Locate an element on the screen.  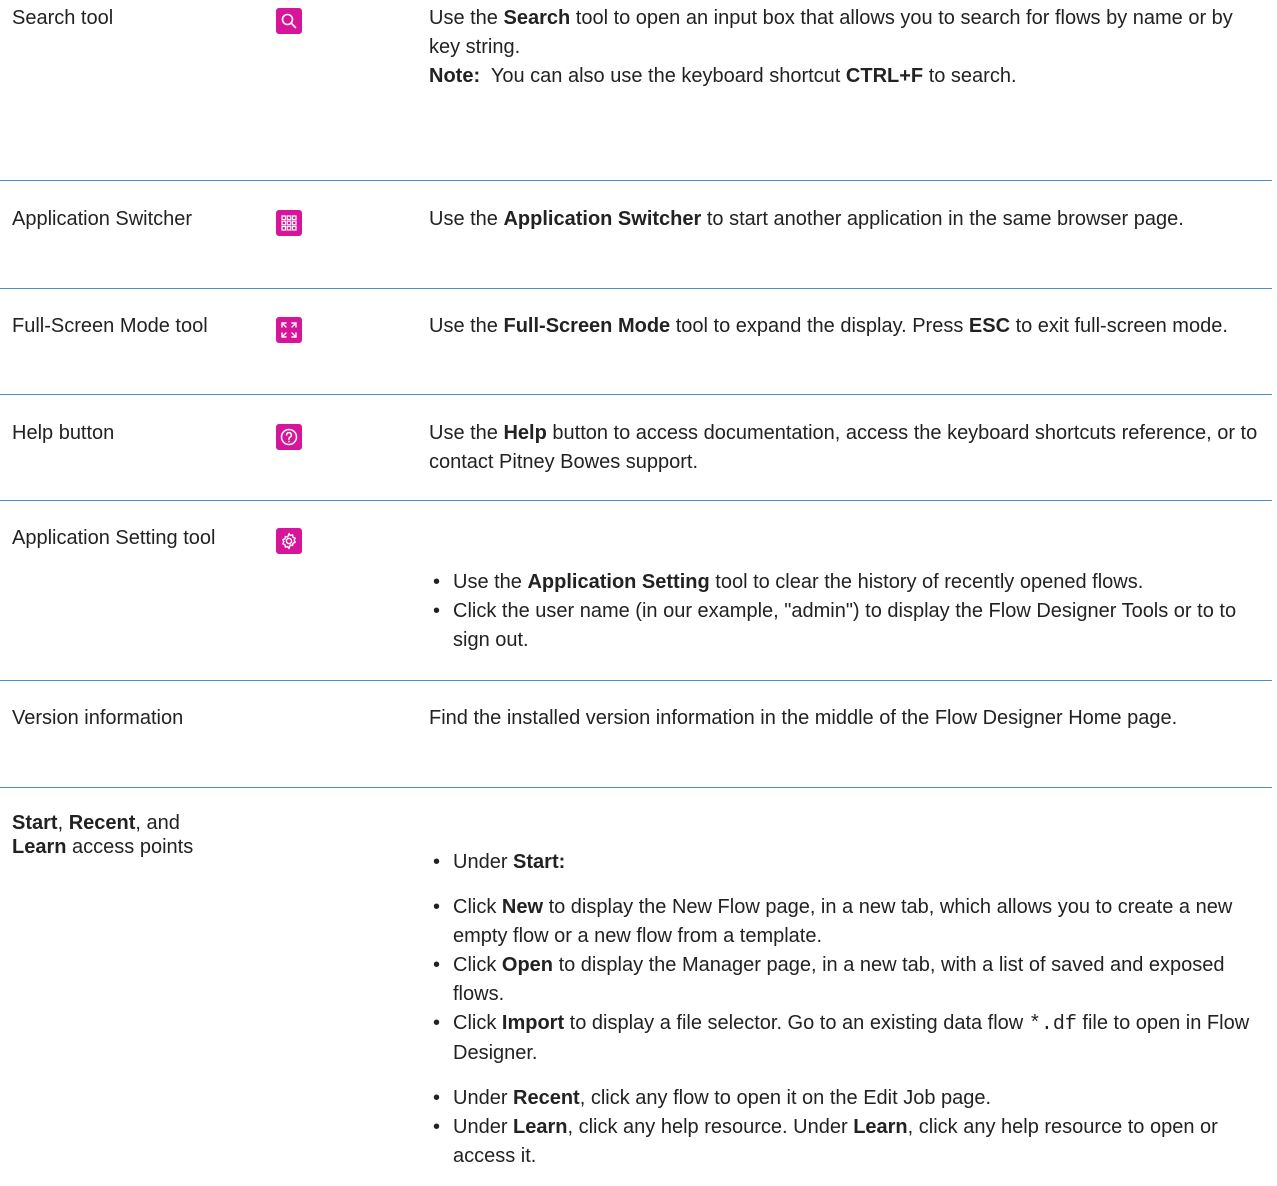
grid-icon is located at coordinates (289, 223).